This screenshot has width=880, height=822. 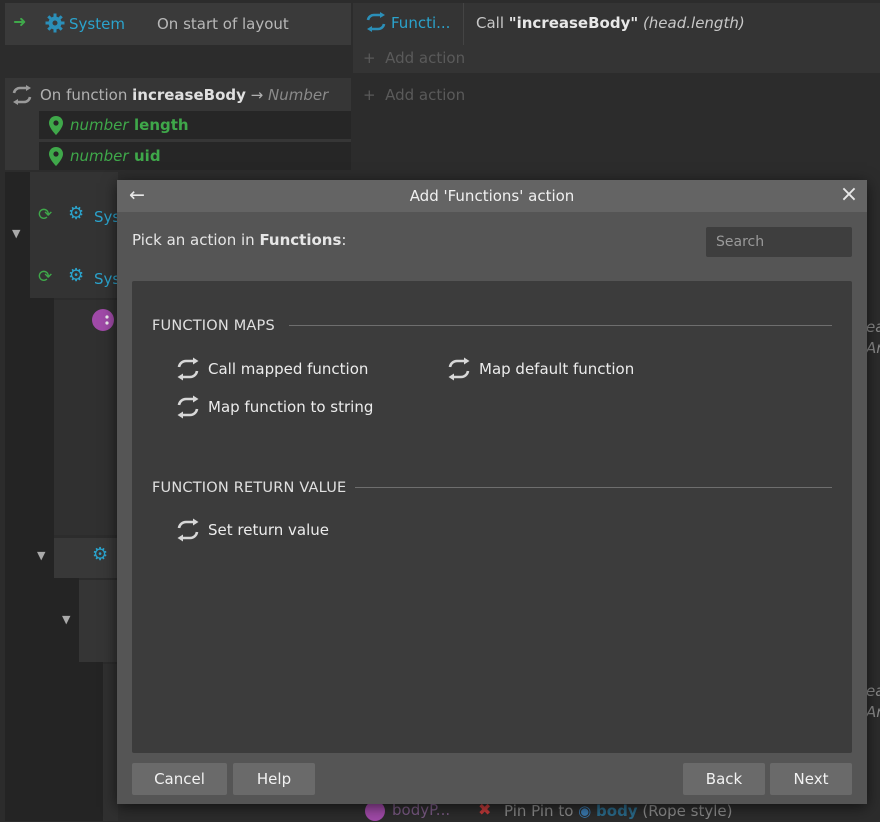 I want to click on prompt-suffix: :, so click(x=344, y=240).